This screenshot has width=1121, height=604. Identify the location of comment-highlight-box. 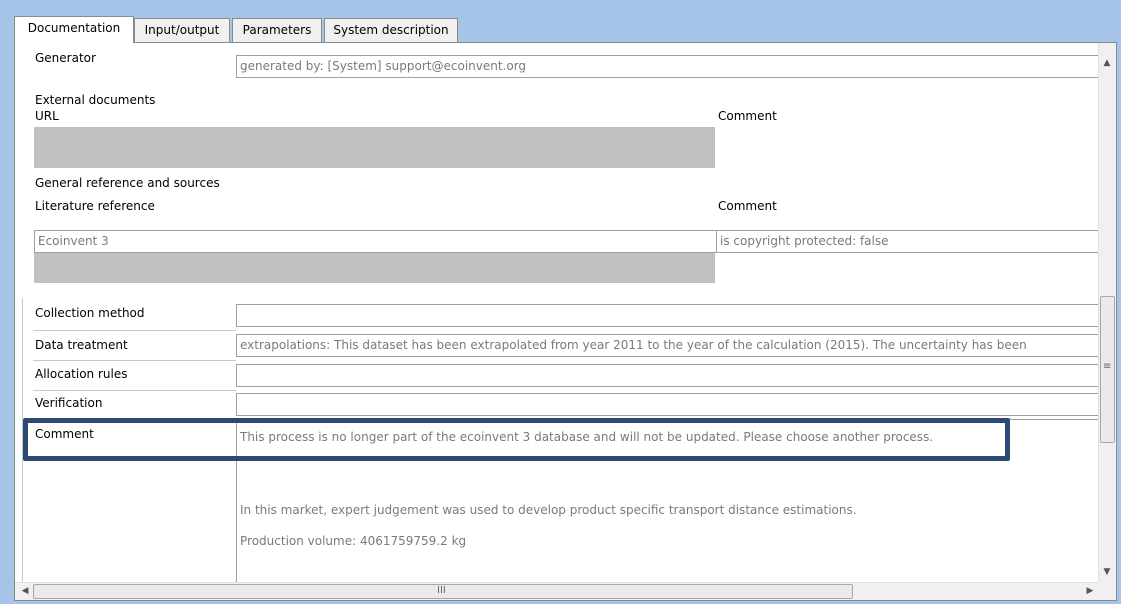
(516, 439).